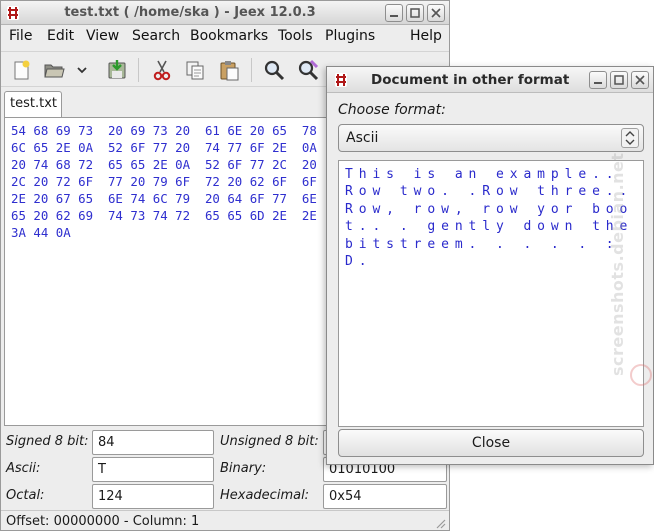  What do you see at coordinates (243, 468) in the screenshot?
I see `binary-label: Binary:` at bounding box center [243, 468].